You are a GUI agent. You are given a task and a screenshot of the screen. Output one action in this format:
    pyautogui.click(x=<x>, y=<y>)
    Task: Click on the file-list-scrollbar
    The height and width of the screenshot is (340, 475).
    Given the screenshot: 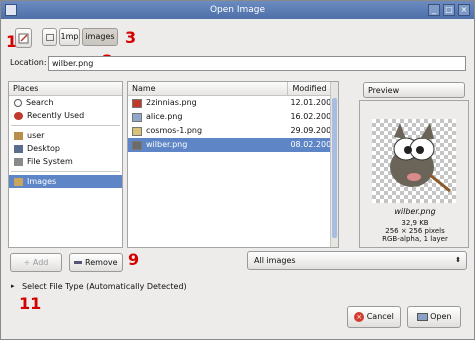 What is the action you would take?
    pyautogui.click(x=334, y=164)
    